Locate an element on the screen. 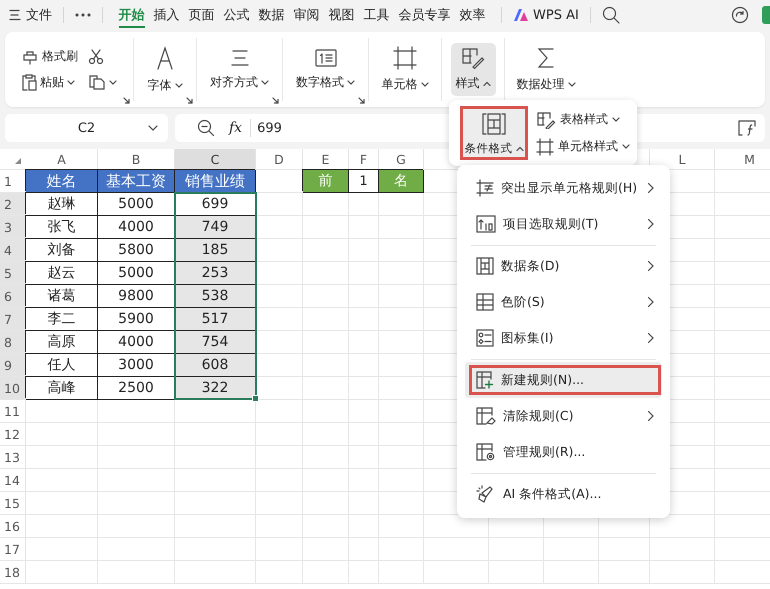  status-badge is located at coordinates (766, 15).